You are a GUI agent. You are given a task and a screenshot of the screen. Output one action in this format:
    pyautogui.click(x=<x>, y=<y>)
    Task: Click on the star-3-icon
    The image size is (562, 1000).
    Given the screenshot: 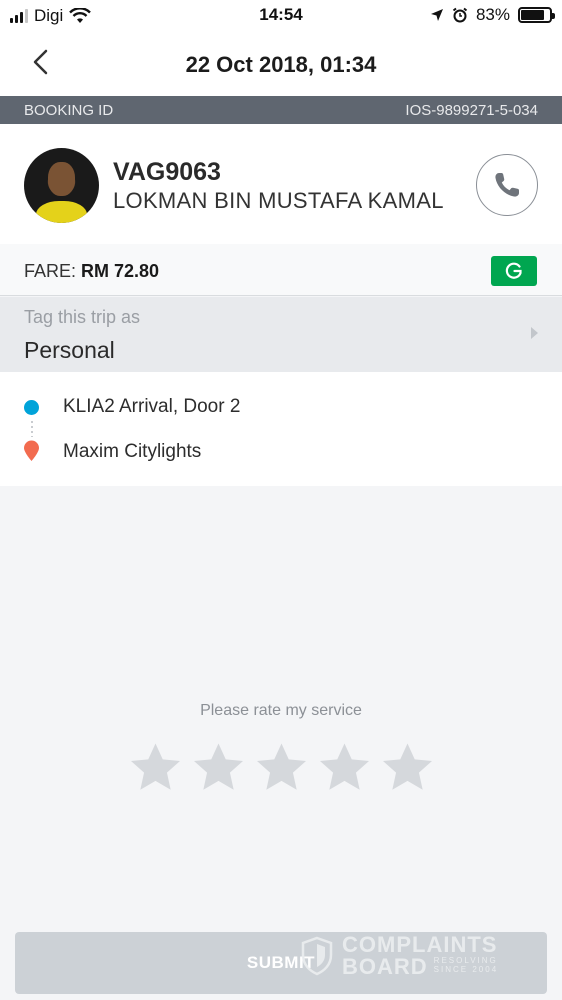 What is the action you would take?
    pyautogui.click(x=281, y=768)
    